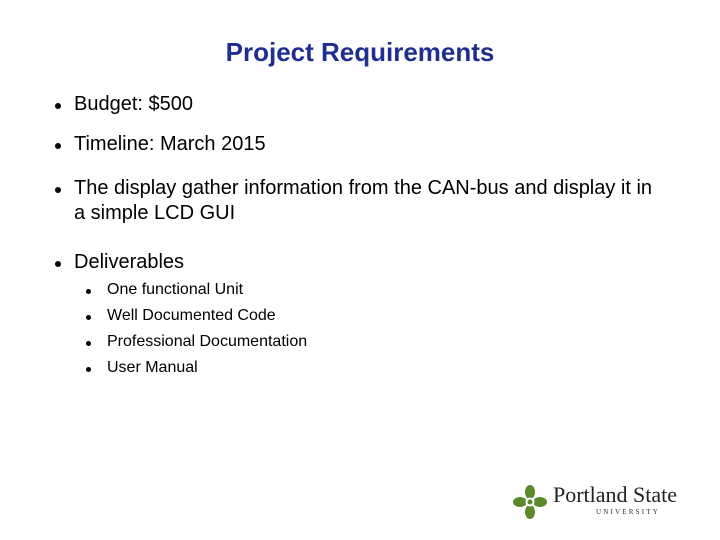 This screenshot has width=720, height=540. What do you see at coordinates (628, 512) in the screenshot?
I see `logo-subtitle: UNIVERSITY` at bounding box center [628, 512].